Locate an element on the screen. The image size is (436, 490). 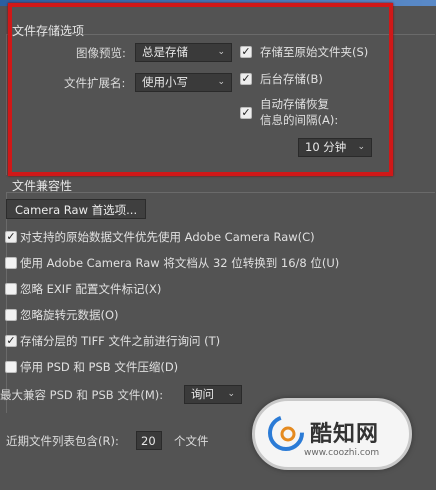
compat-label-0: 对支持的原始数据文件优先使用 Adobe Camera Raw(C) is located at coordinates (167, 237).